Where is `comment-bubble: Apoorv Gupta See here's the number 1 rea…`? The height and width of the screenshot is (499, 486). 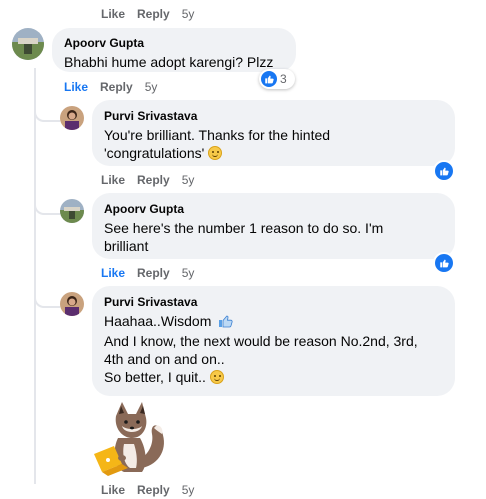 comment-bubble: Apoorv Gupta See here's the number 1 rea… is located at coordinates (273, 226).